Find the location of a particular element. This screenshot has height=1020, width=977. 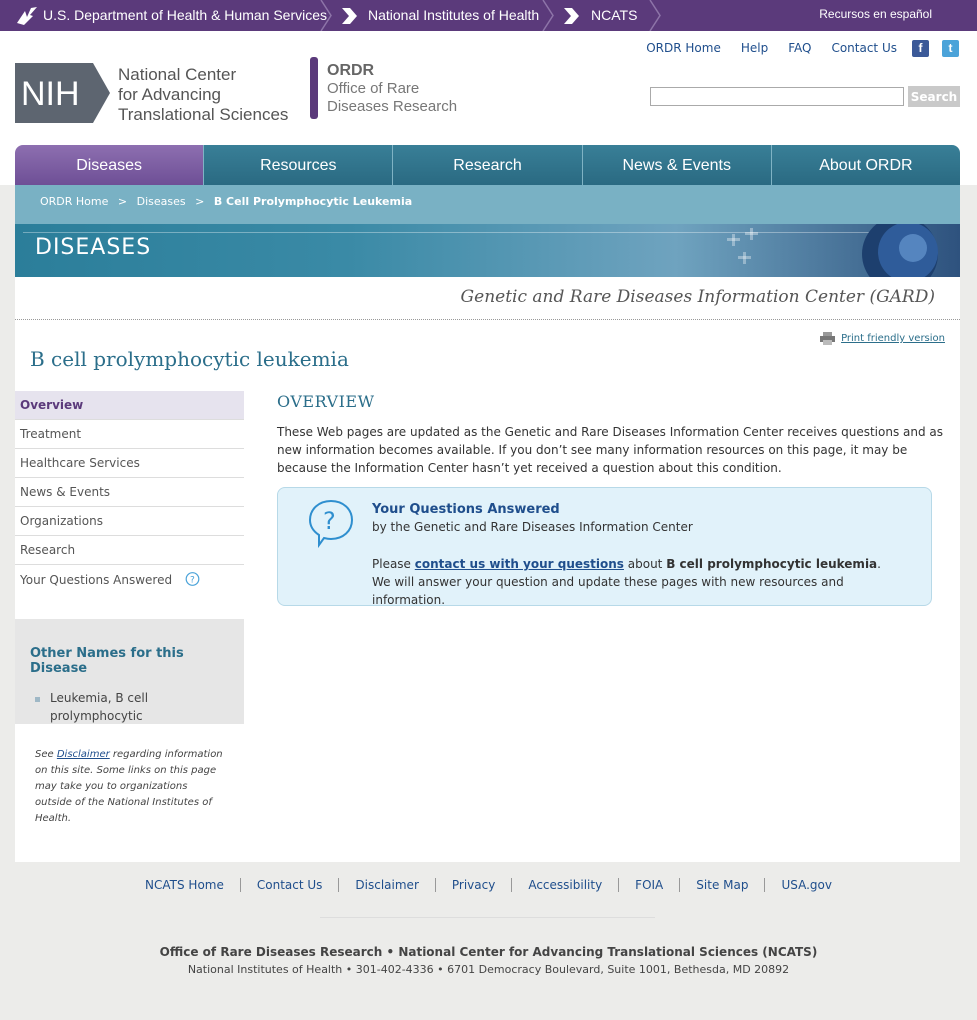

ordr-line2: Diseases Research is located at coordinates (392, 106).